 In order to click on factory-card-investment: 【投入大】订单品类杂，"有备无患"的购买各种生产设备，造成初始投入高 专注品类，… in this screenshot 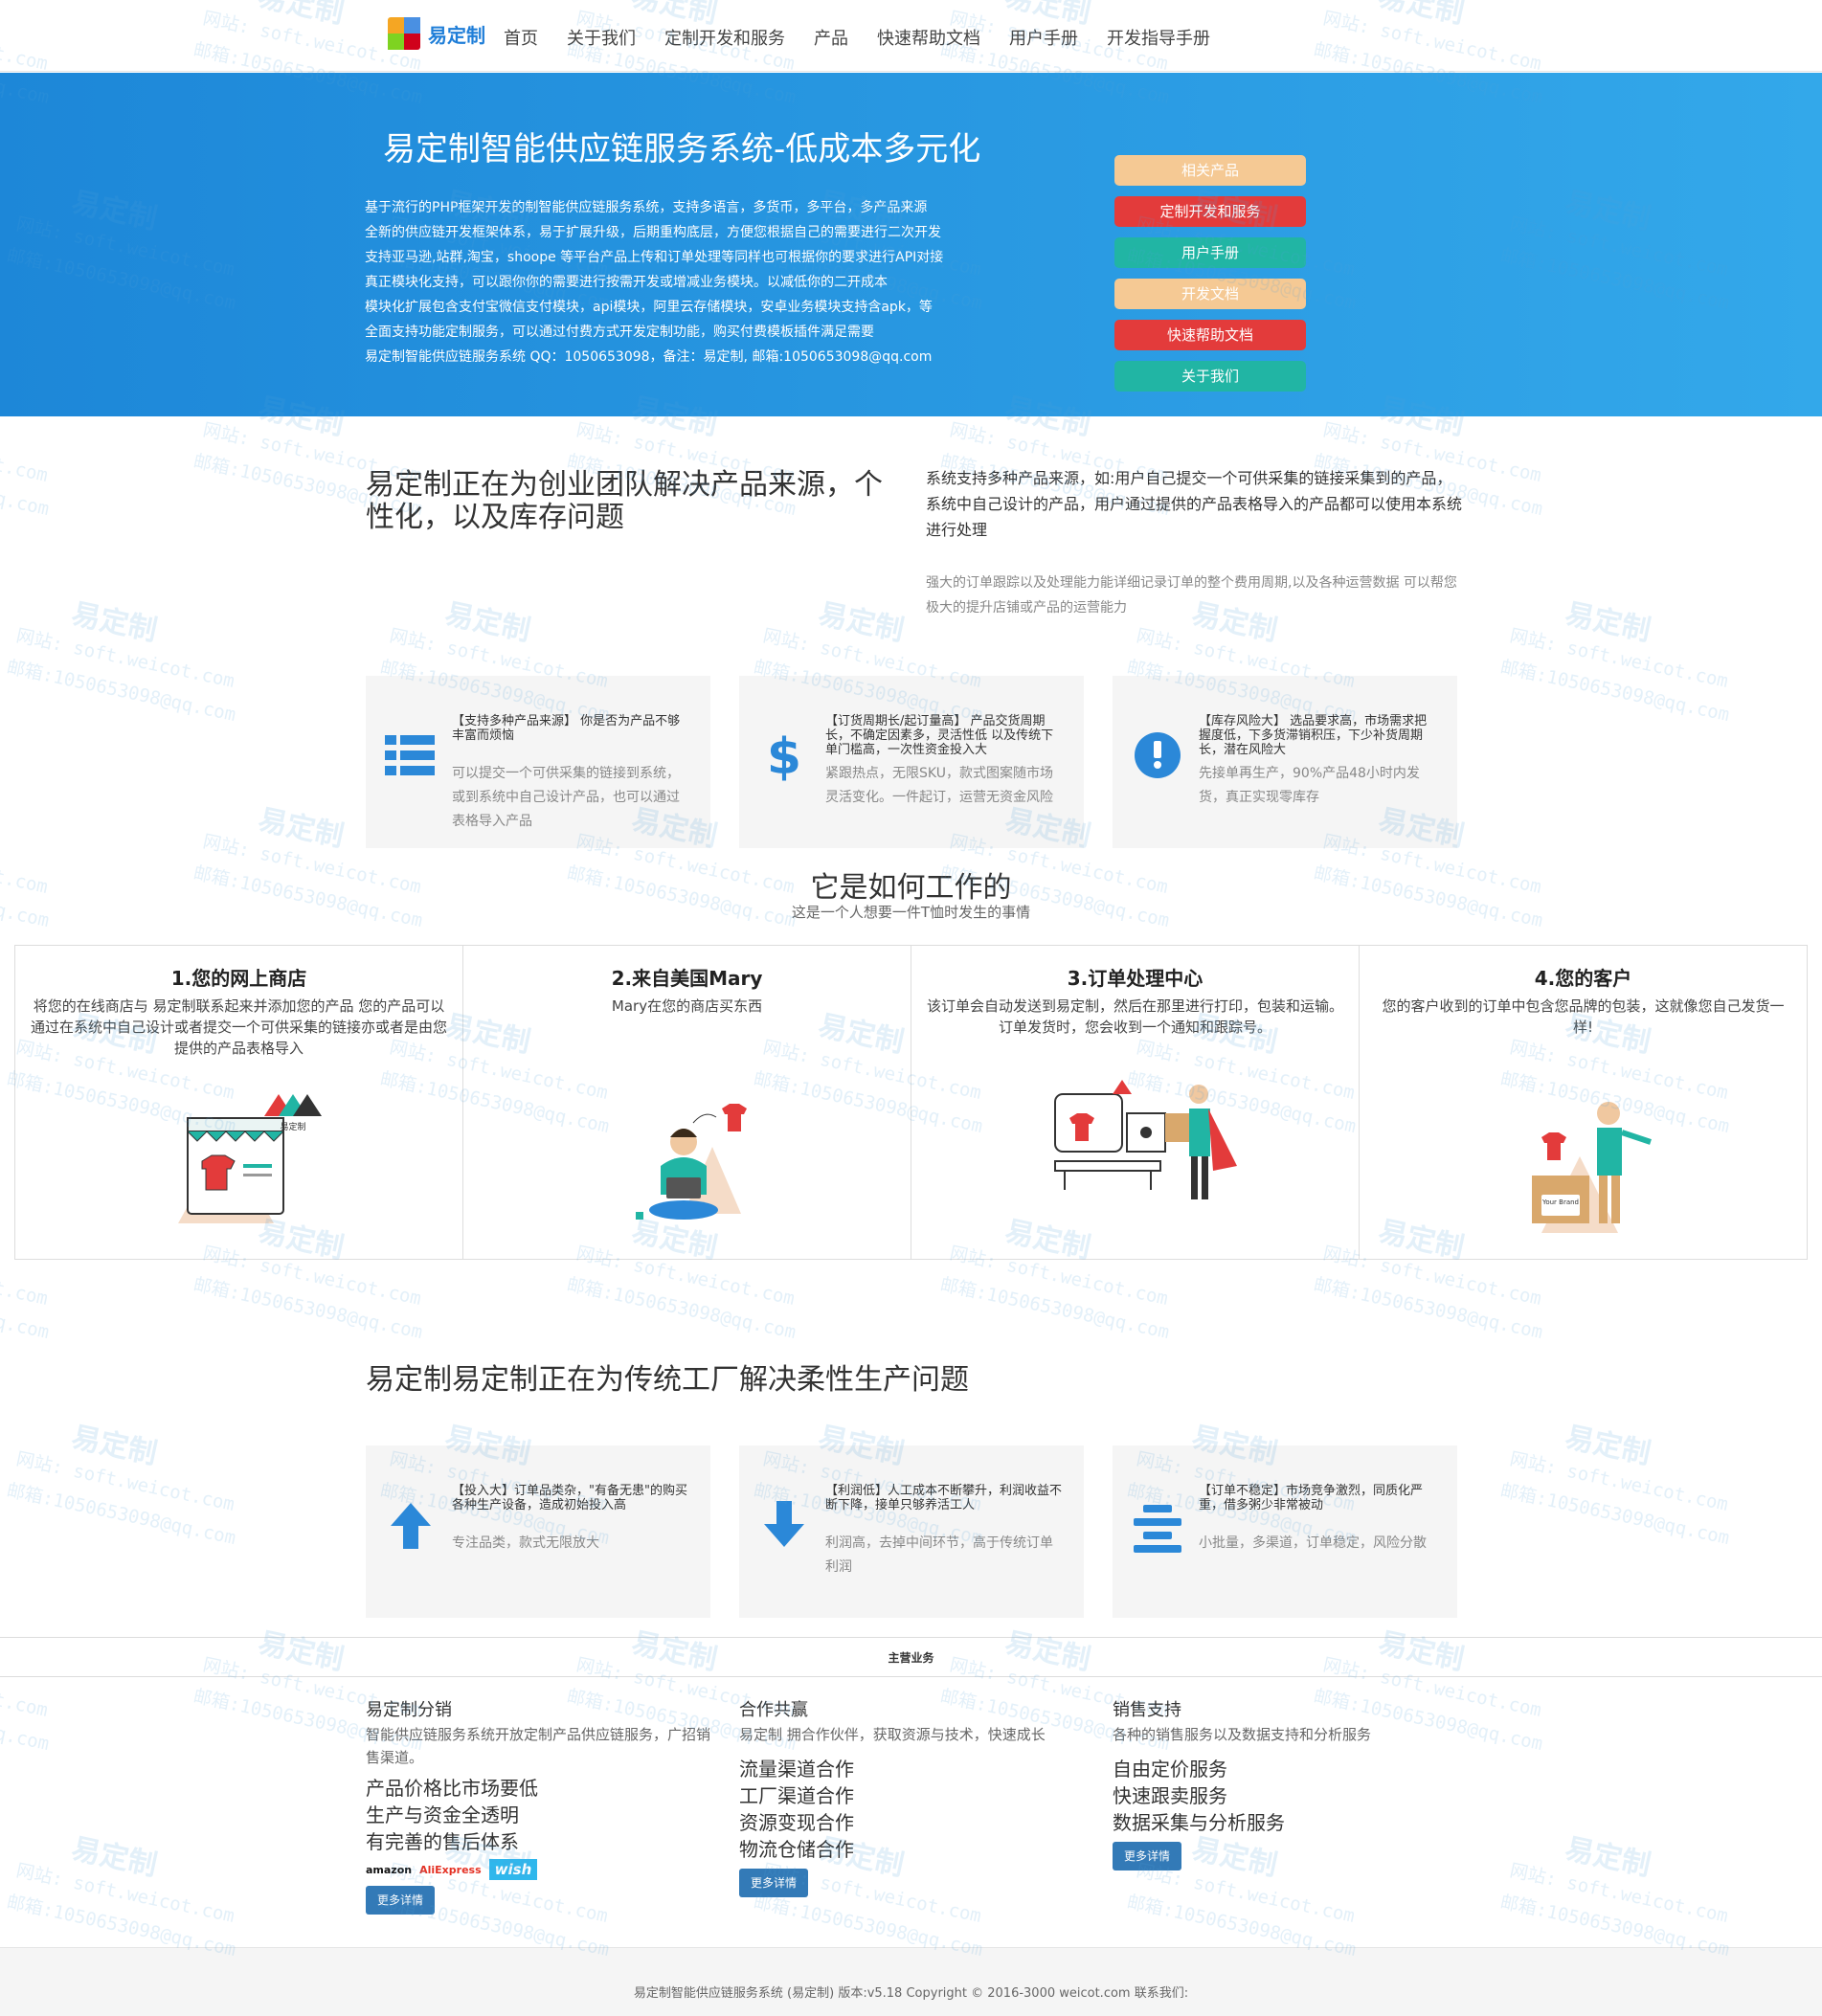, I will do `click(538, 1532)`.